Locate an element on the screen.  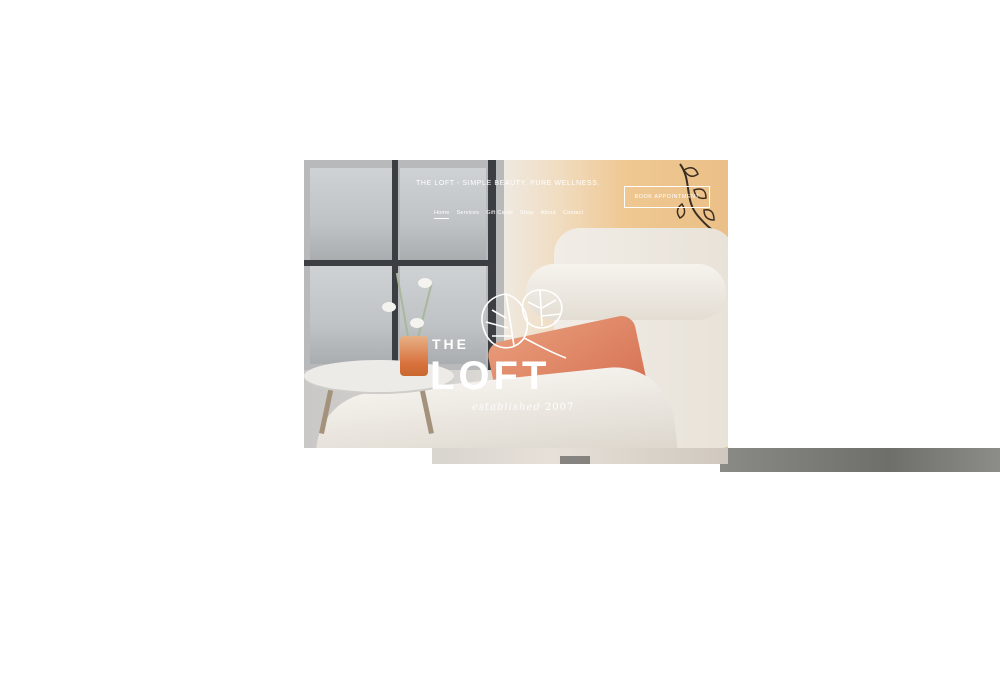
nav-item-services: Services is located at coordinates (467, 214).